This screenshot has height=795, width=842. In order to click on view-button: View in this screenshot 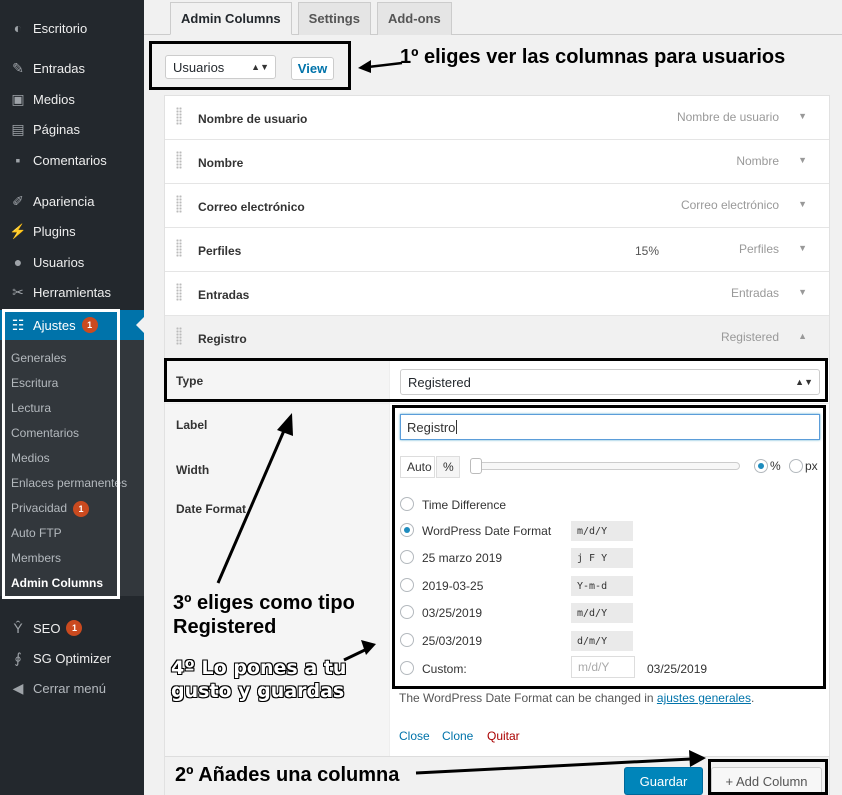, I will do `click(312, 68)`.